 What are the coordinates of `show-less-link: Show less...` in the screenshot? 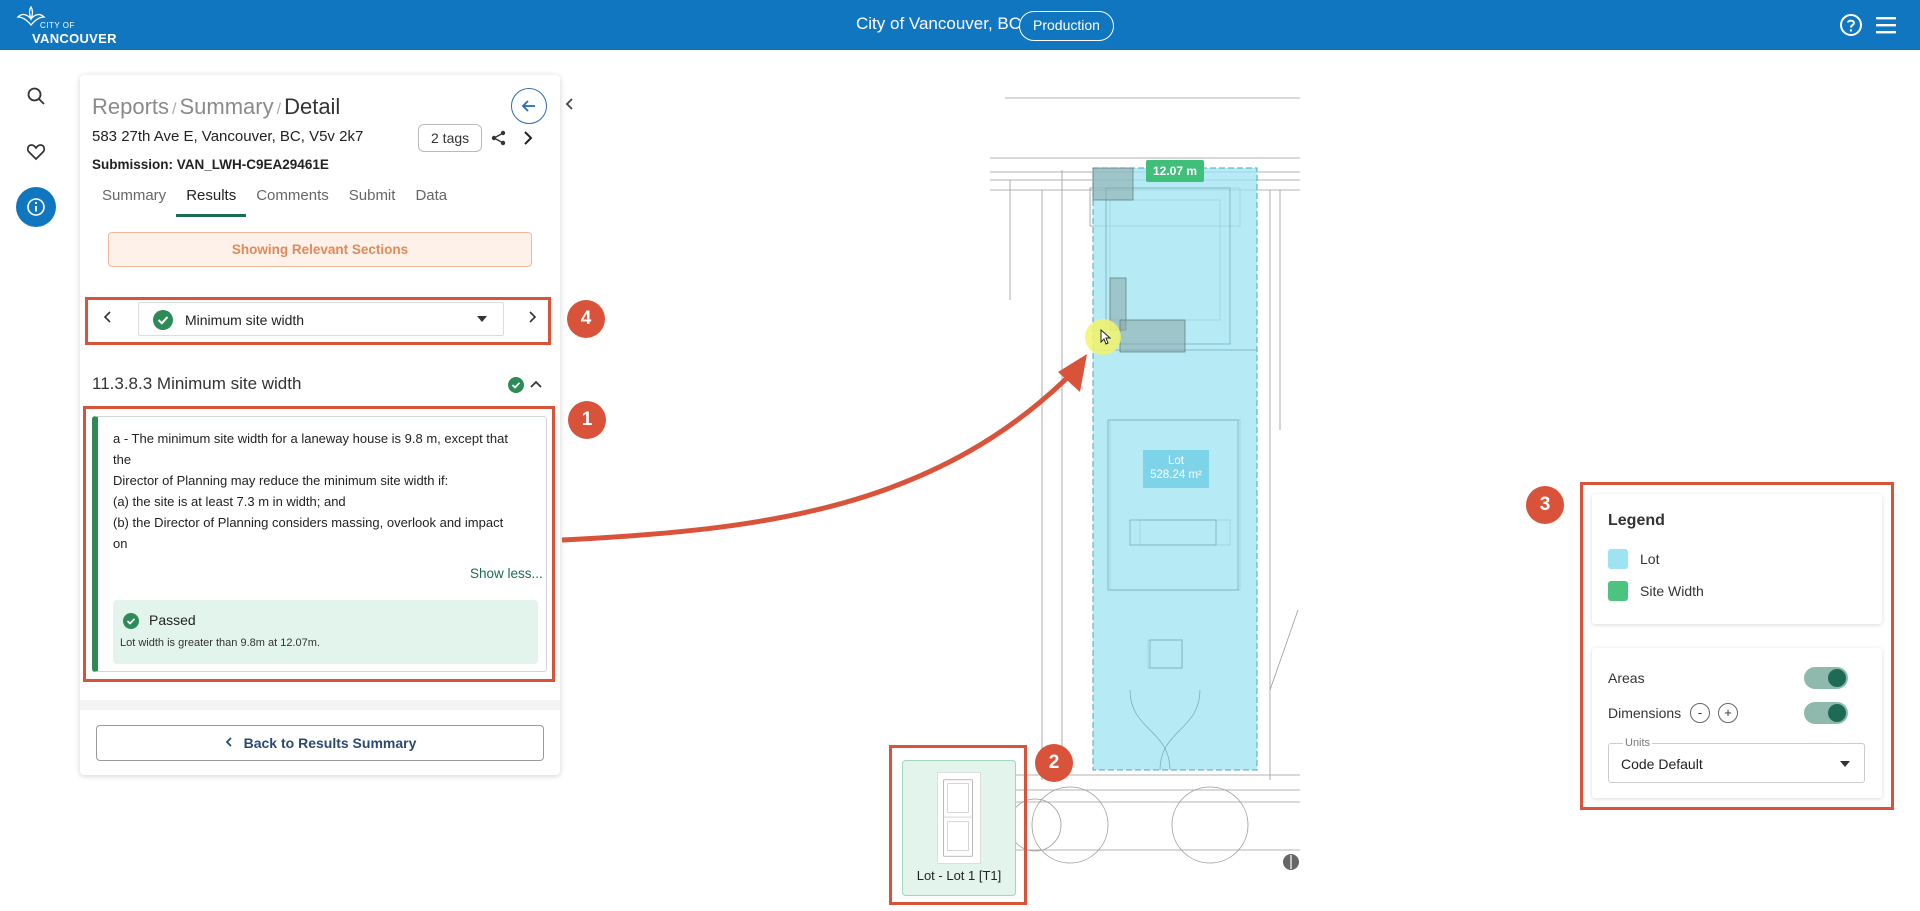 It's located at (506, 573).